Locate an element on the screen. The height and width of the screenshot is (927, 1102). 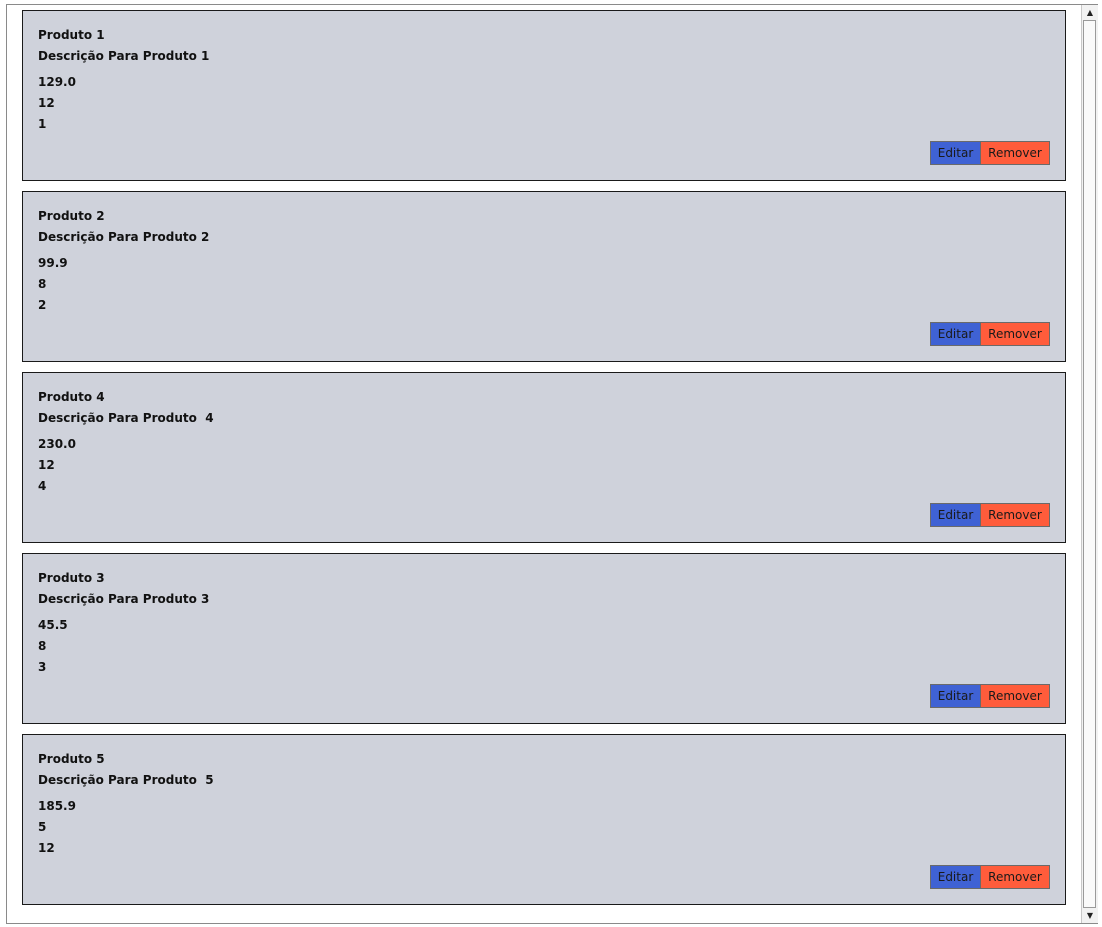
product-code: 1 is located at coordinates (42, 124).